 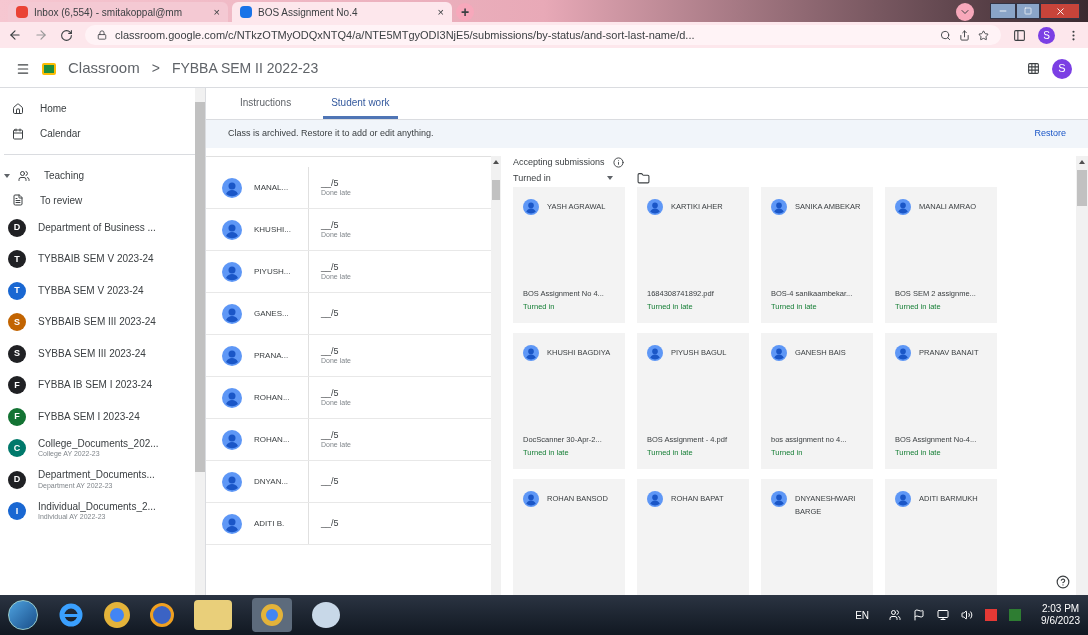 What do you see at coordinates (99, 108) in the screenshot?
I see `sidebar-item: Home` at bounding box center [99, 108].